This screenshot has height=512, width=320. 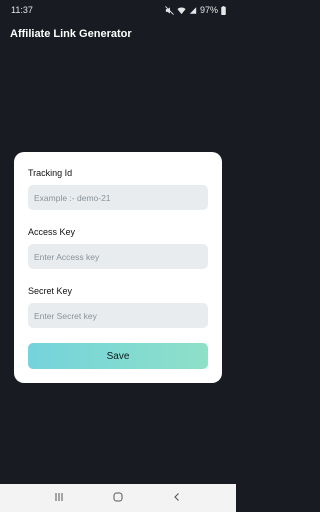 I want to click on access-key-input, so click(x=118, y=256).